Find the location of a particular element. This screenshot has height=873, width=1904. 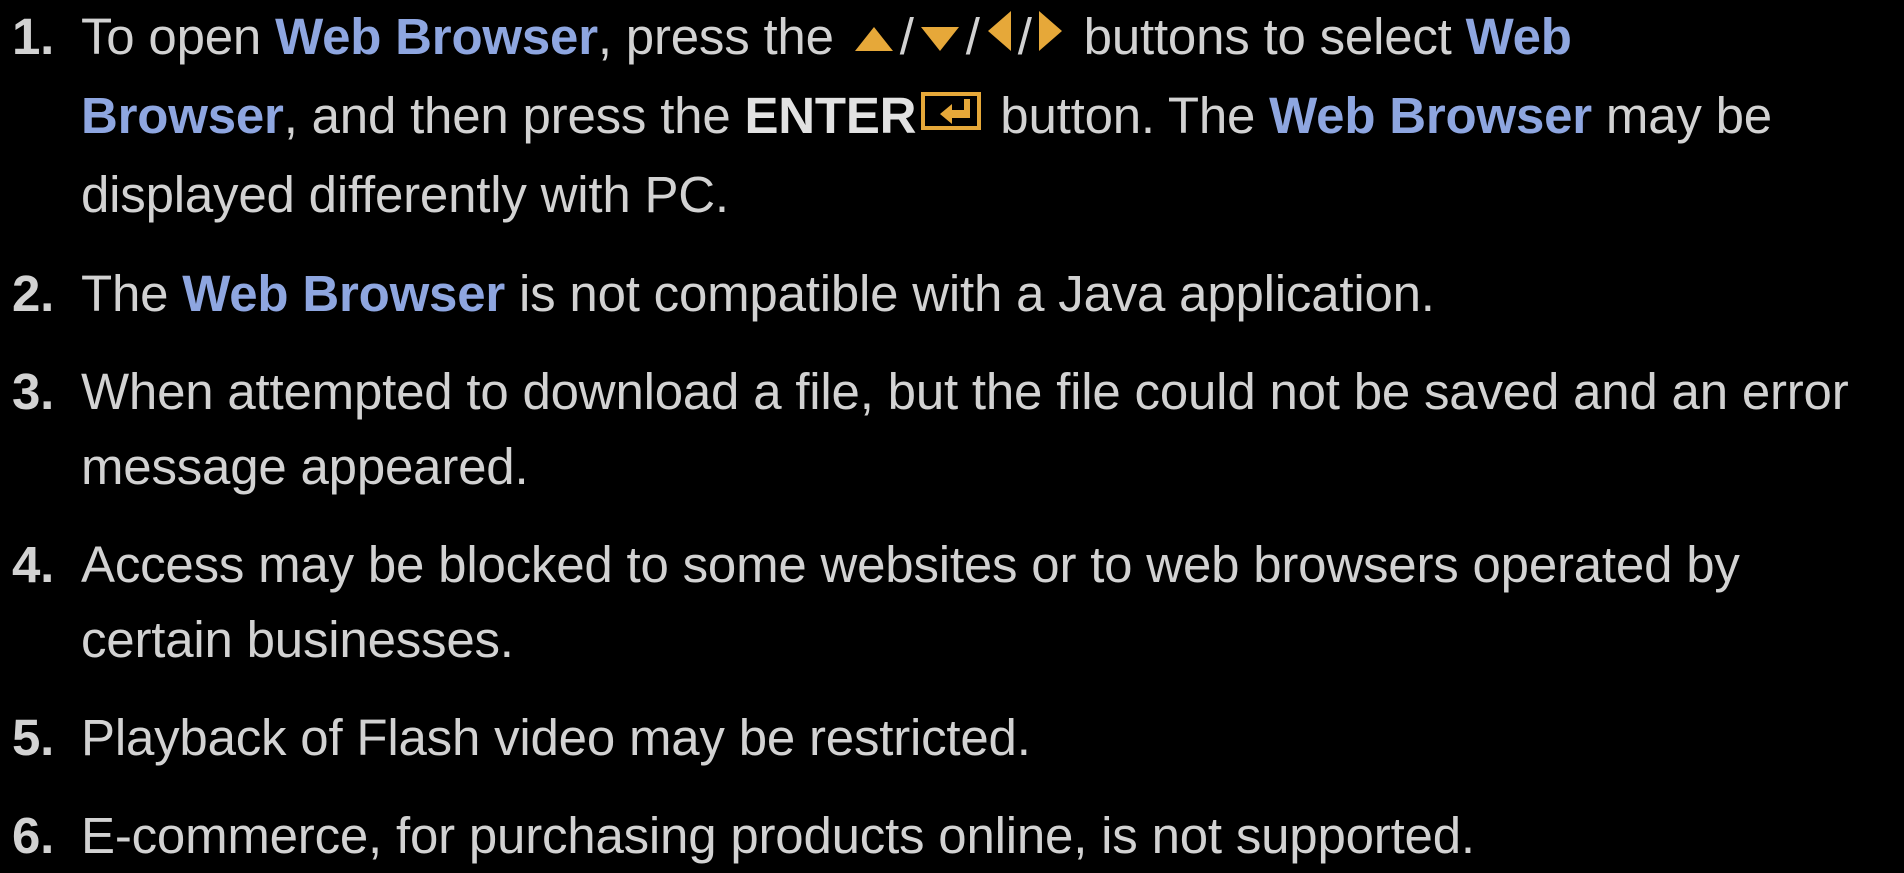

item-number: 2. is located at coordinates (33, 294).